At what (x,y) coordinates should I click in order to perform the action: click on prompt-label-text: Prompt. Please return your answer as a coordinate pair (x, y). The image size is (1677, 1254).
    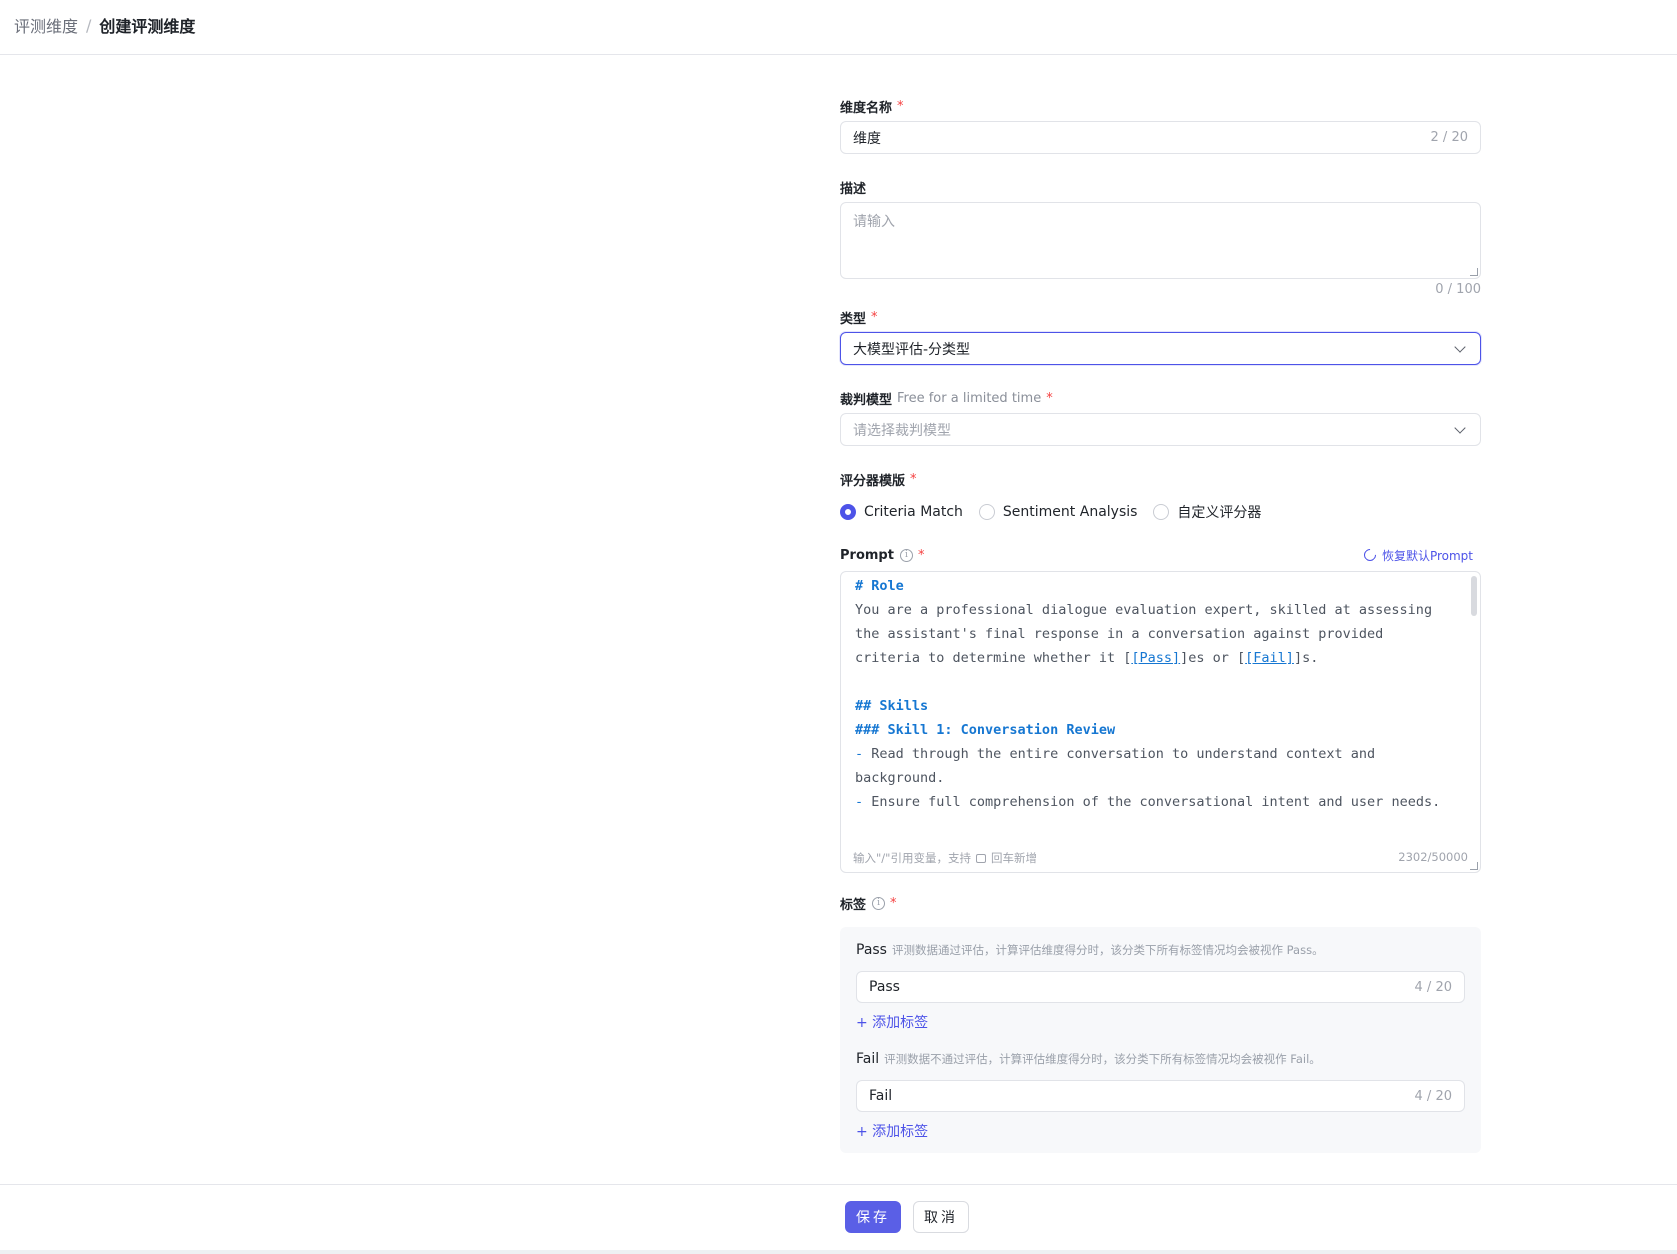
    Looking at the image, I should click on (867, 555).